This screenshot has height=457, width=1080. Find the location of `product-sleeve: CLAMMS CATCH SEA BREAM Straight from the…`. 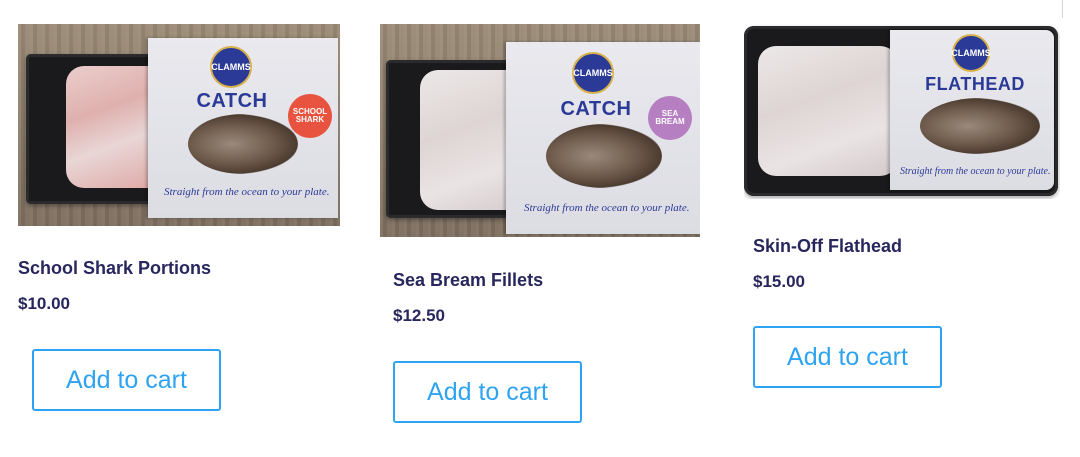

product-sleeve: CLAMMS CATCH SEA BREAM Straight from the… is located at coordinates (603, 138).